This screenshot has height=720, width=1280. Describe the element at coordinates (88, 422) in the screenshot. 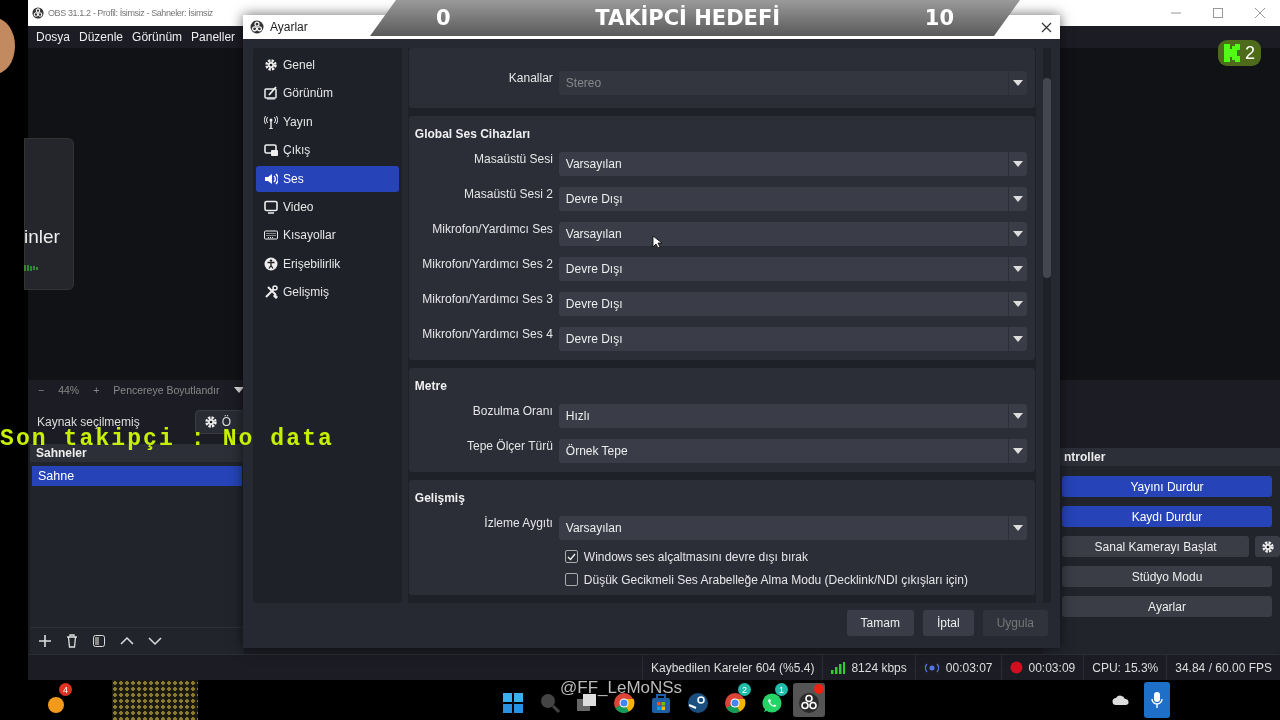

I see `status-text: Kaynak seçilmemiş` at that location.